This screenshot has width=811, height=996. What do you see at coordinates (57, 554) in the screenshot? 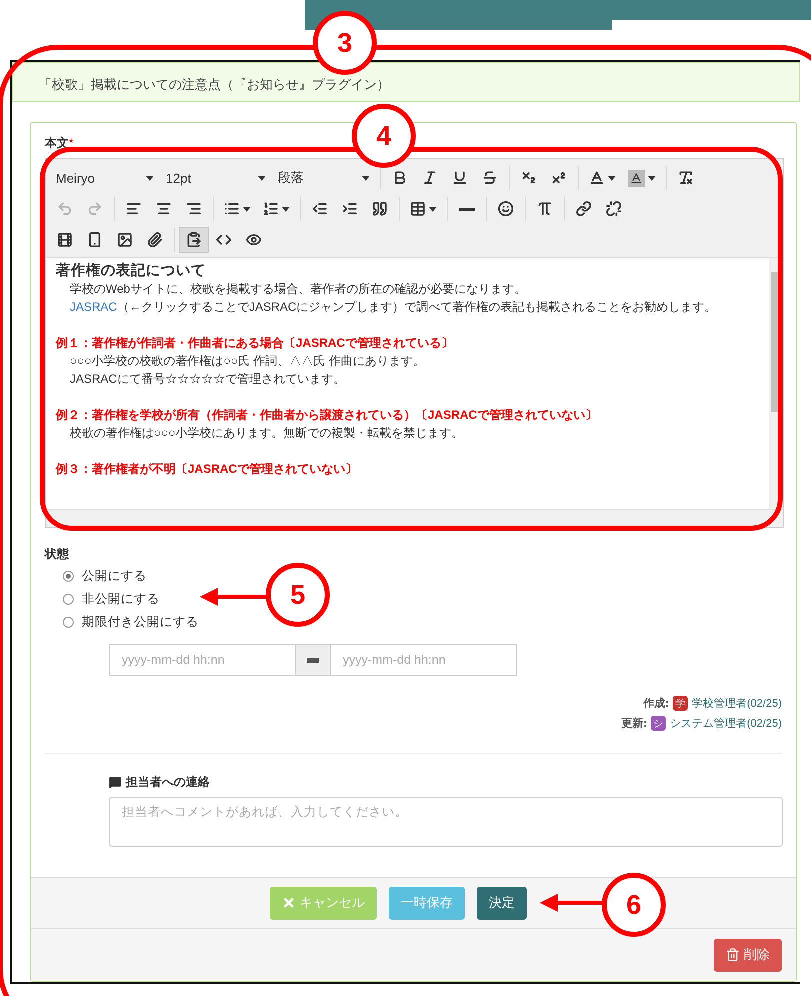
I see `status-label: 状態` at bounding box center [57, 554].